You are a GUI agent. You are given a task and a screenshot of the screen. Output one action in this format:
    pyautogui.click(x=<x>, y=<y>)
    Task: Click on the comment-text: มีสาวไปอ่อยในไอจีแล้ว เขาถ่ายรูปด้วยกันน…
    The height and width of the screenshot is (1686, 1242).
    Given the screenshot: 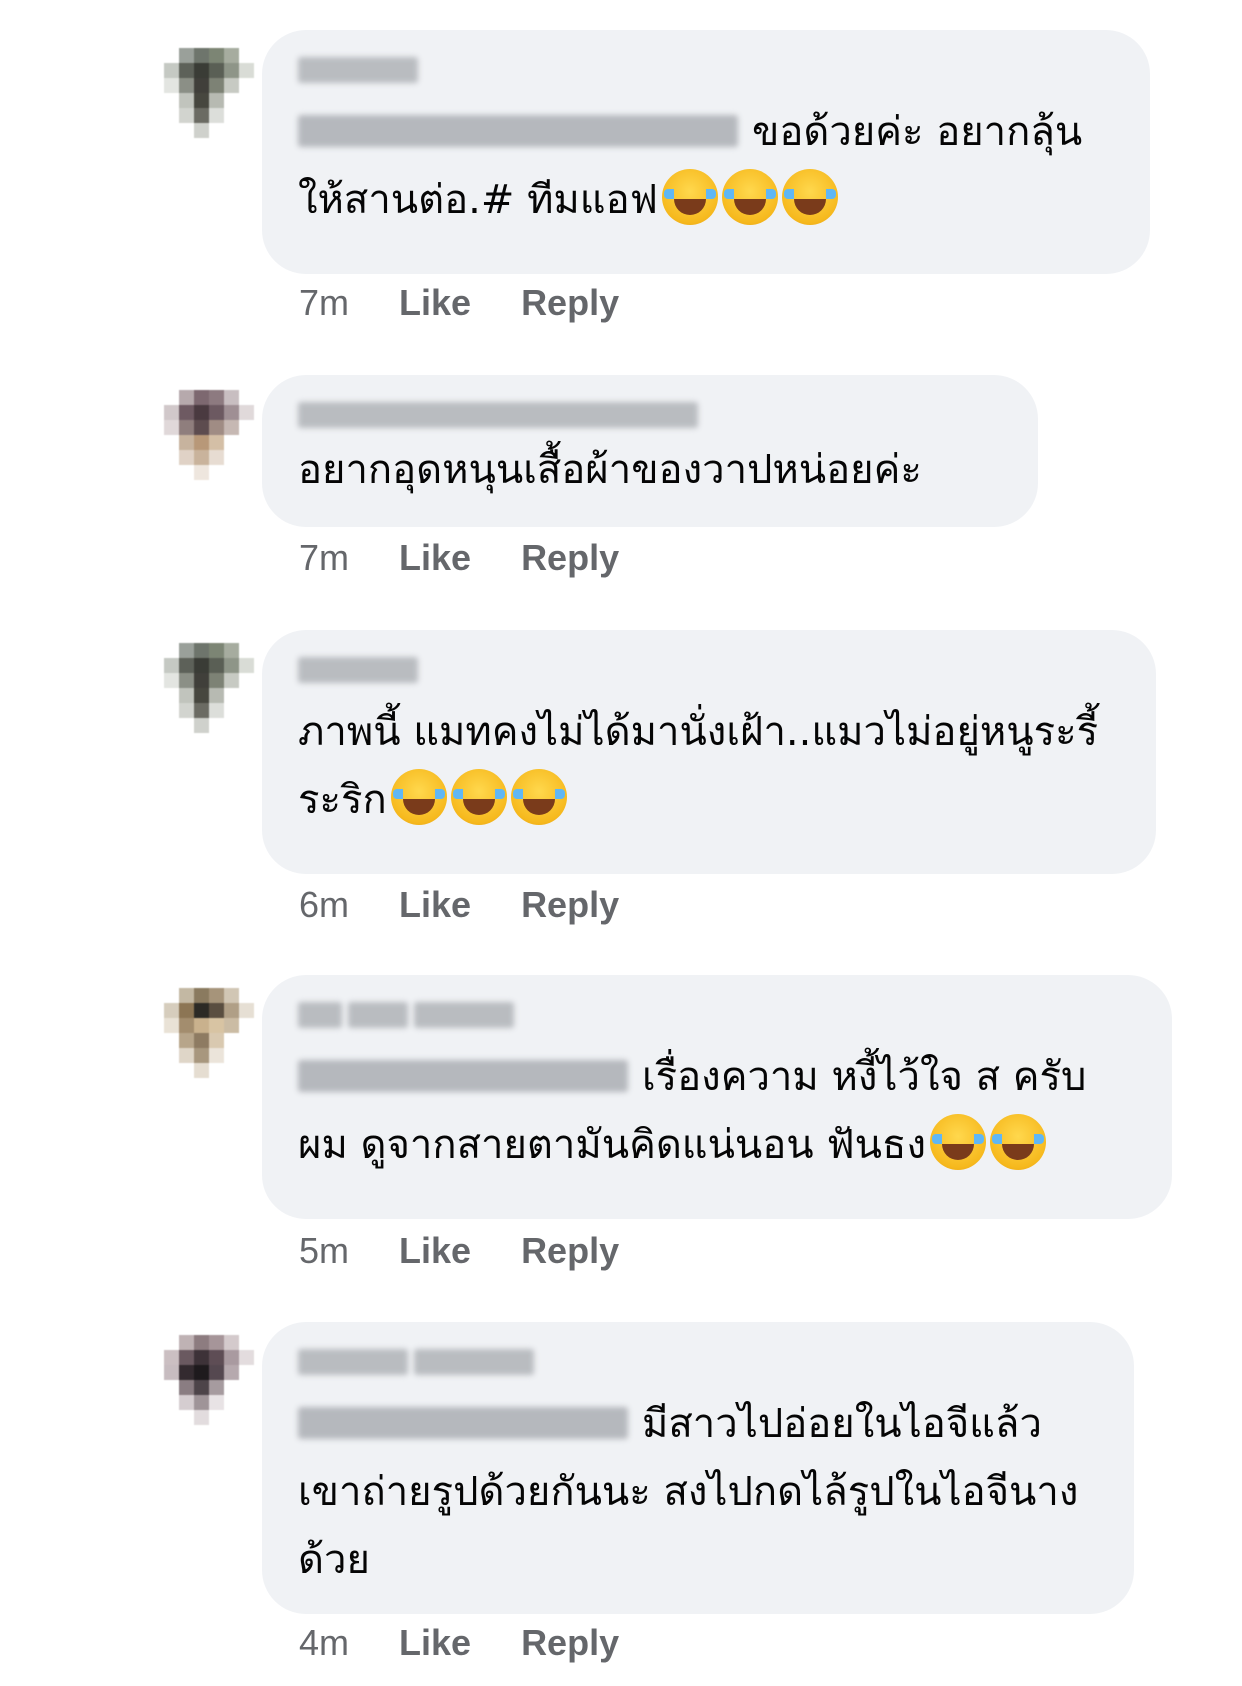 What is the action you would take?
    pyautogui.click(x=688, y=1492)
    